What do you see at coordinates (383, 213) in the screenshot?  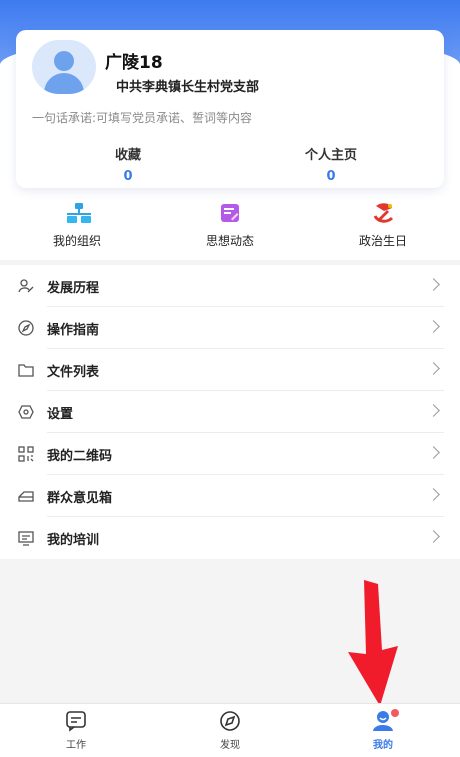 I see `party-emblem-icon` at bounding box center [383, 213].